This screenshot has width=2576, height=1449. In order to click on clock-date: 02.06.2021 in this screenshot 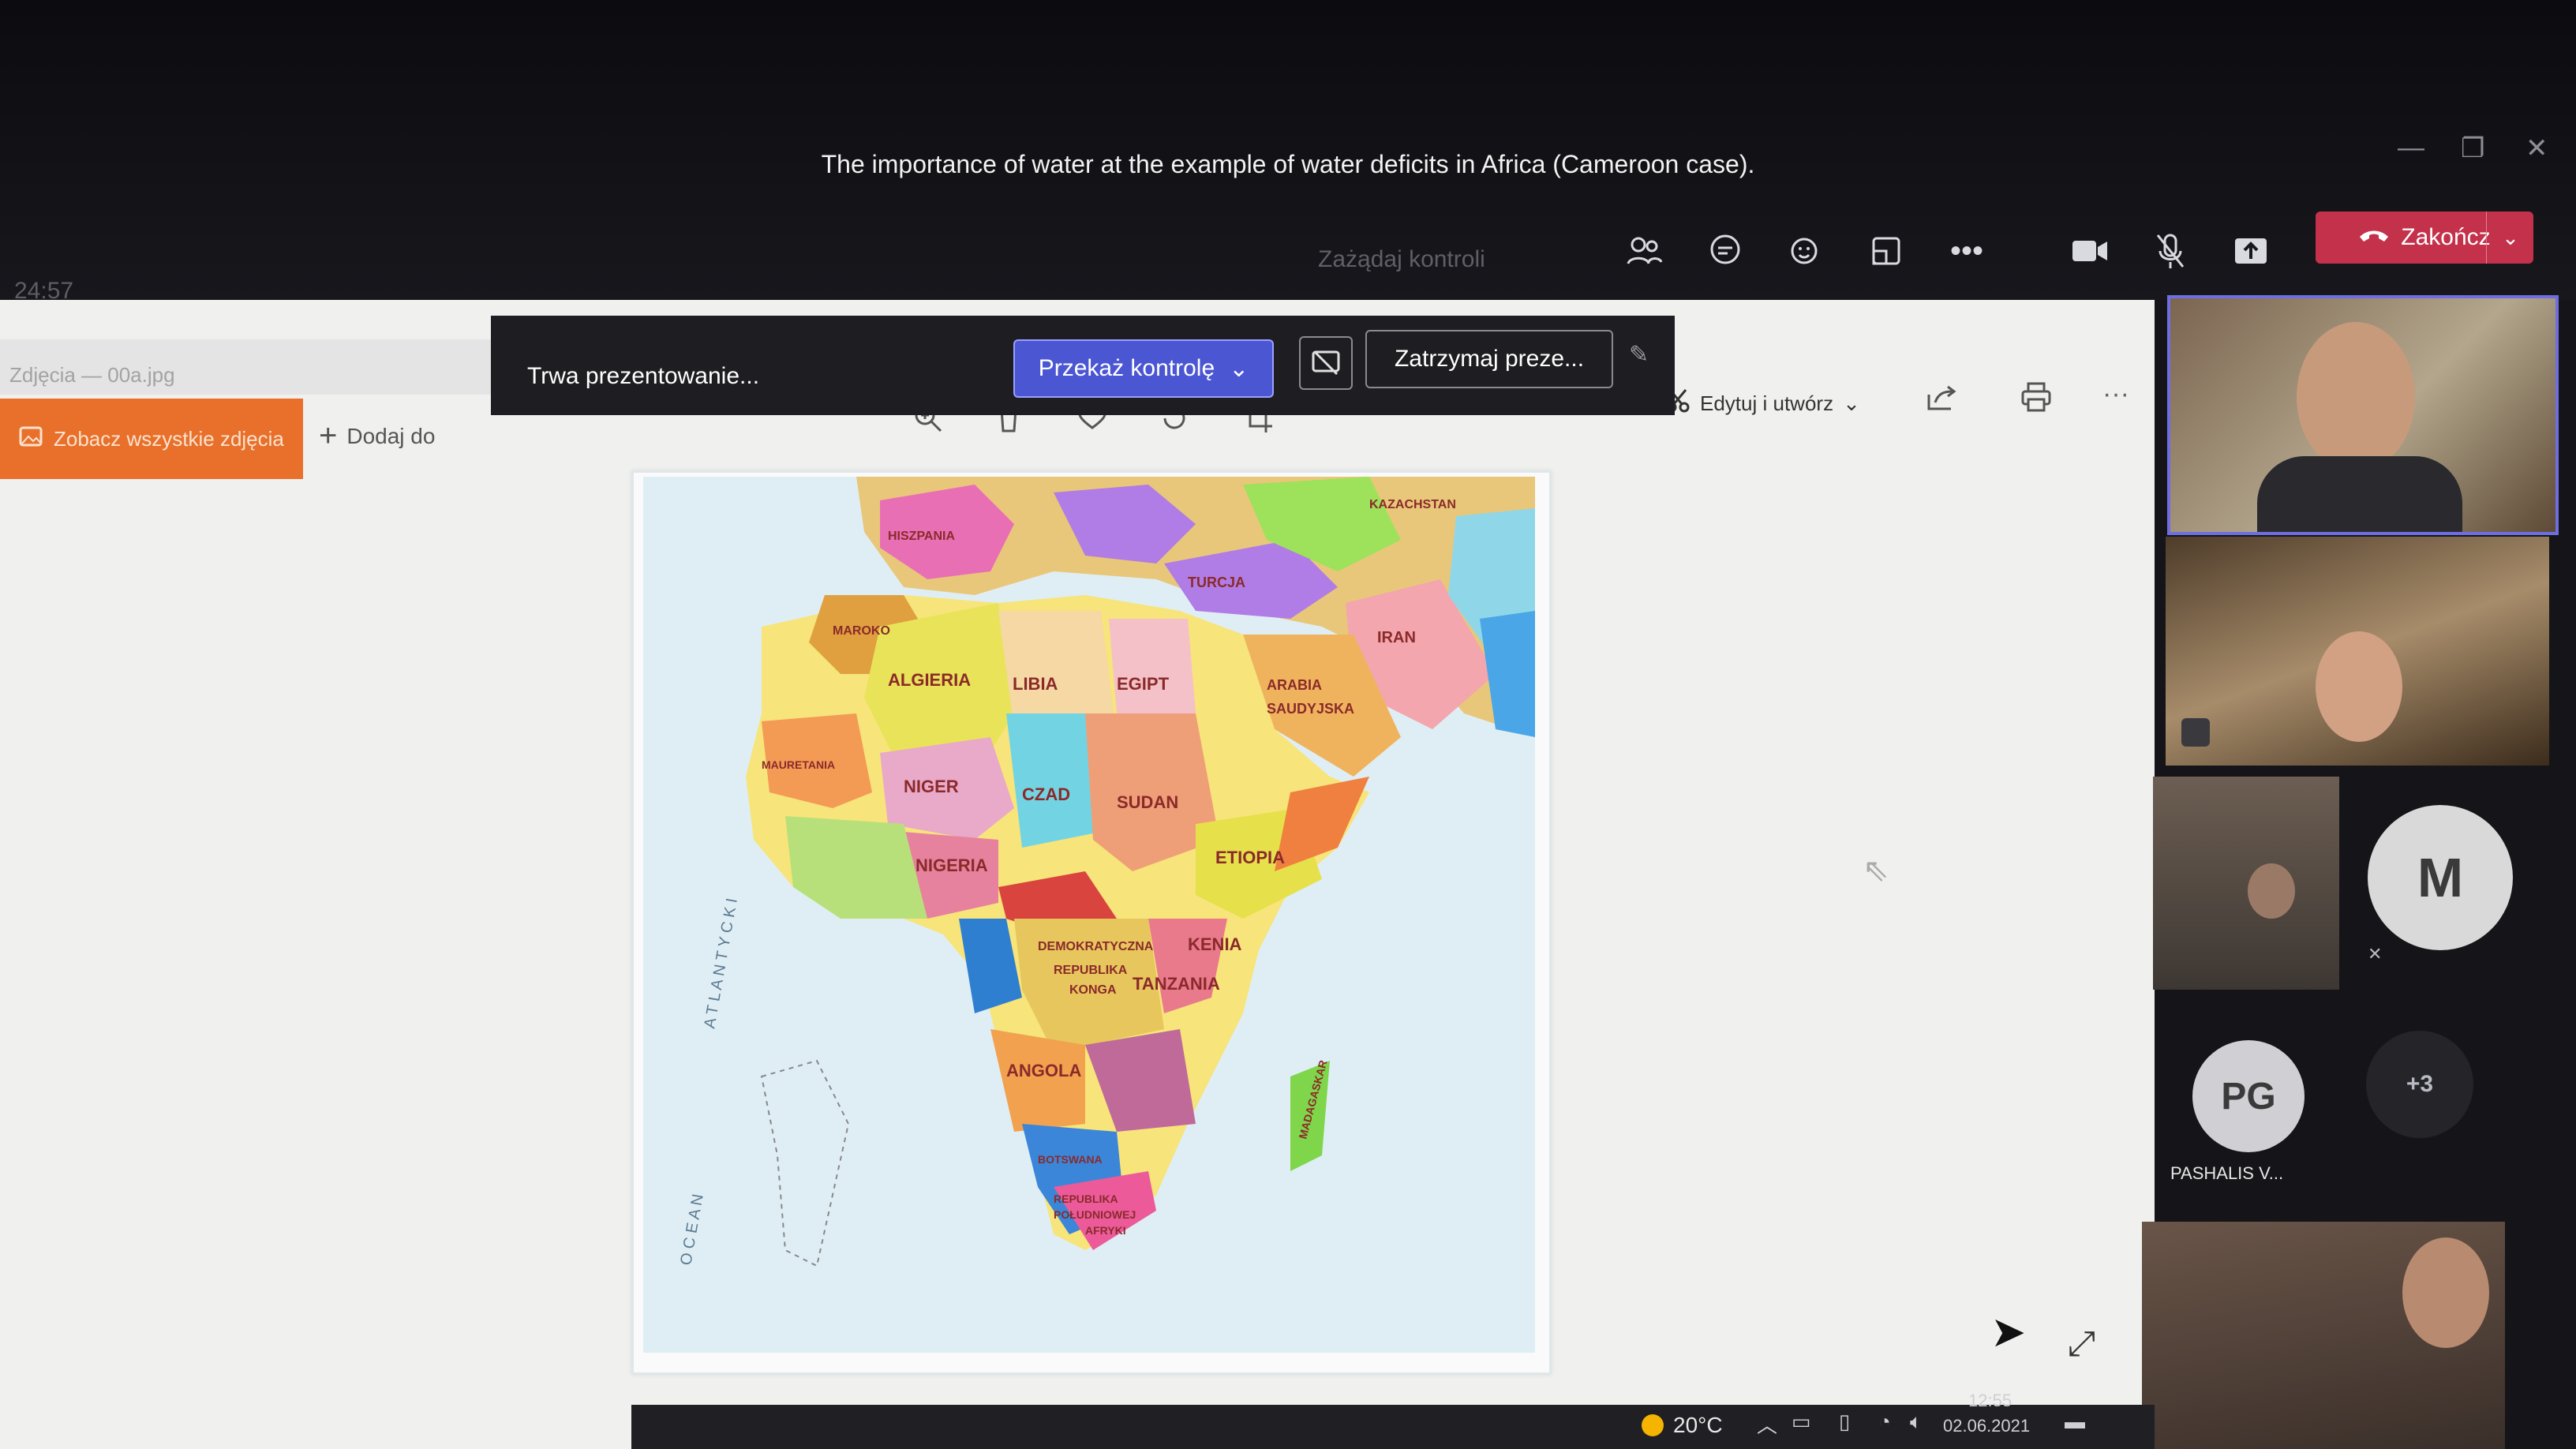, I will do `click(1987, 1426)`.